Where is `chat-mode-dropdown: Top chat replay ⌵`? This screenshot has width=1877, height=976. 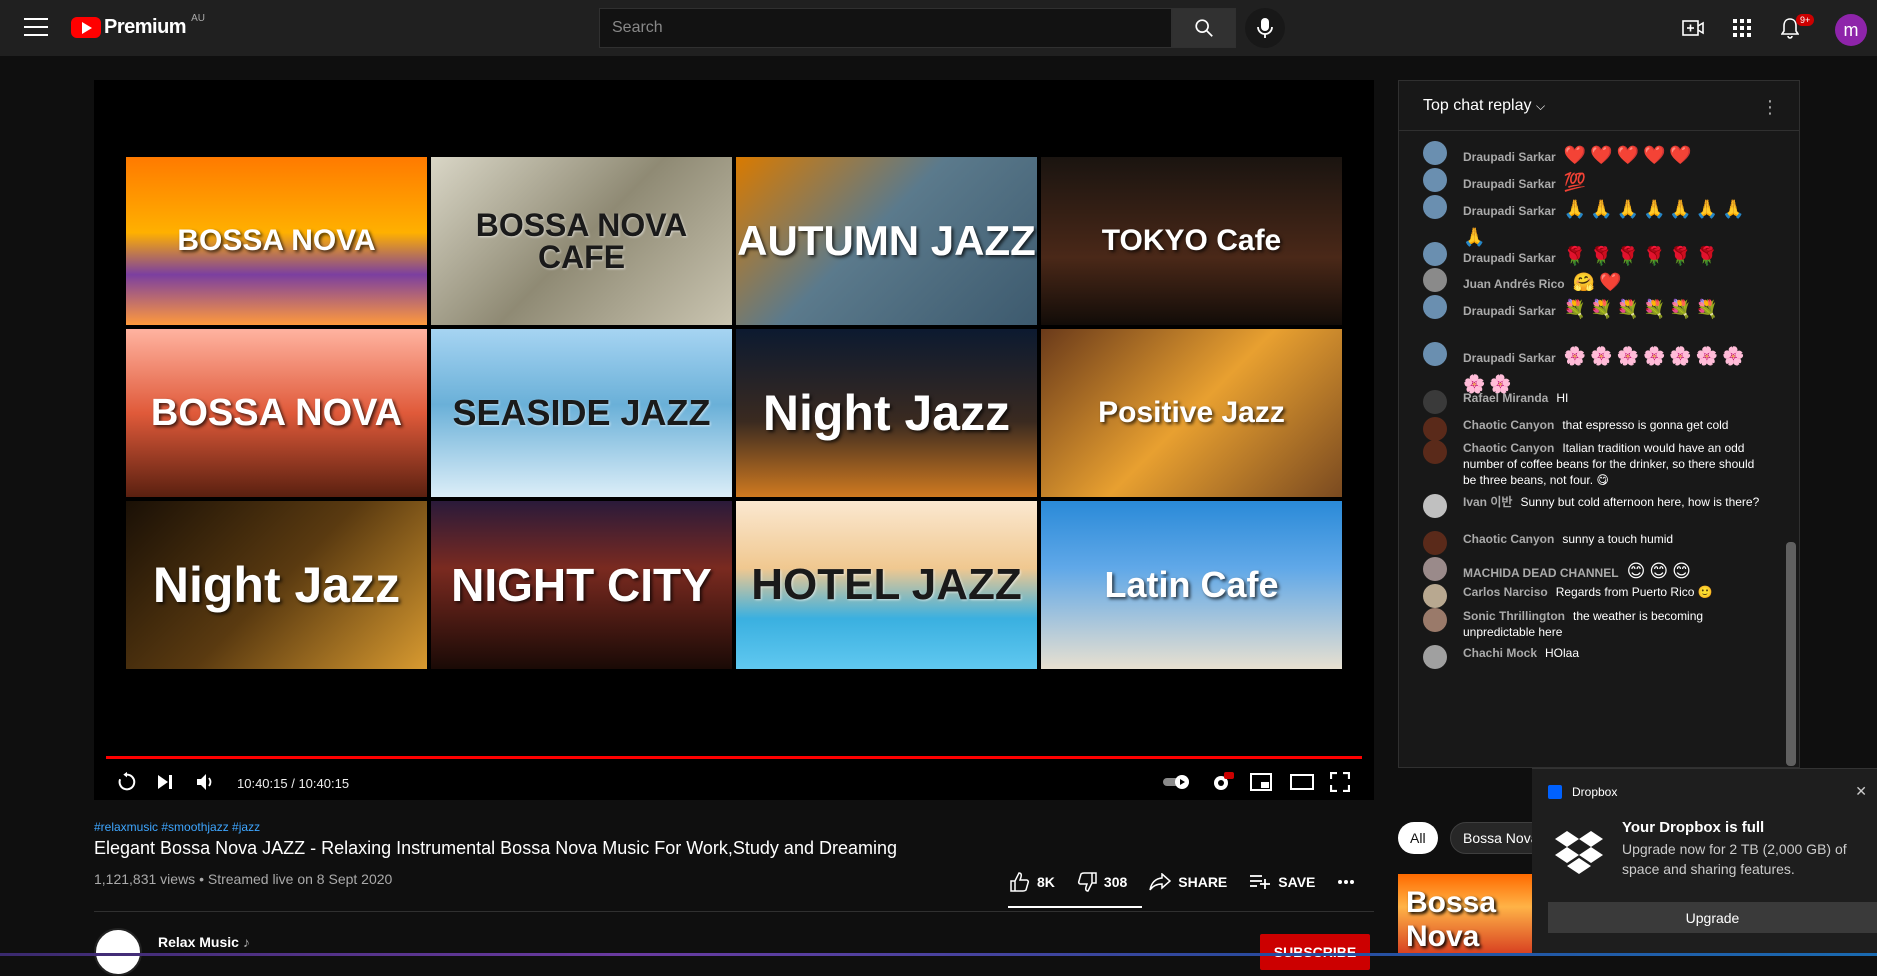 chat-mode-dropdown: Top chat replay ⌵ is located at coordinates (1484, 106).